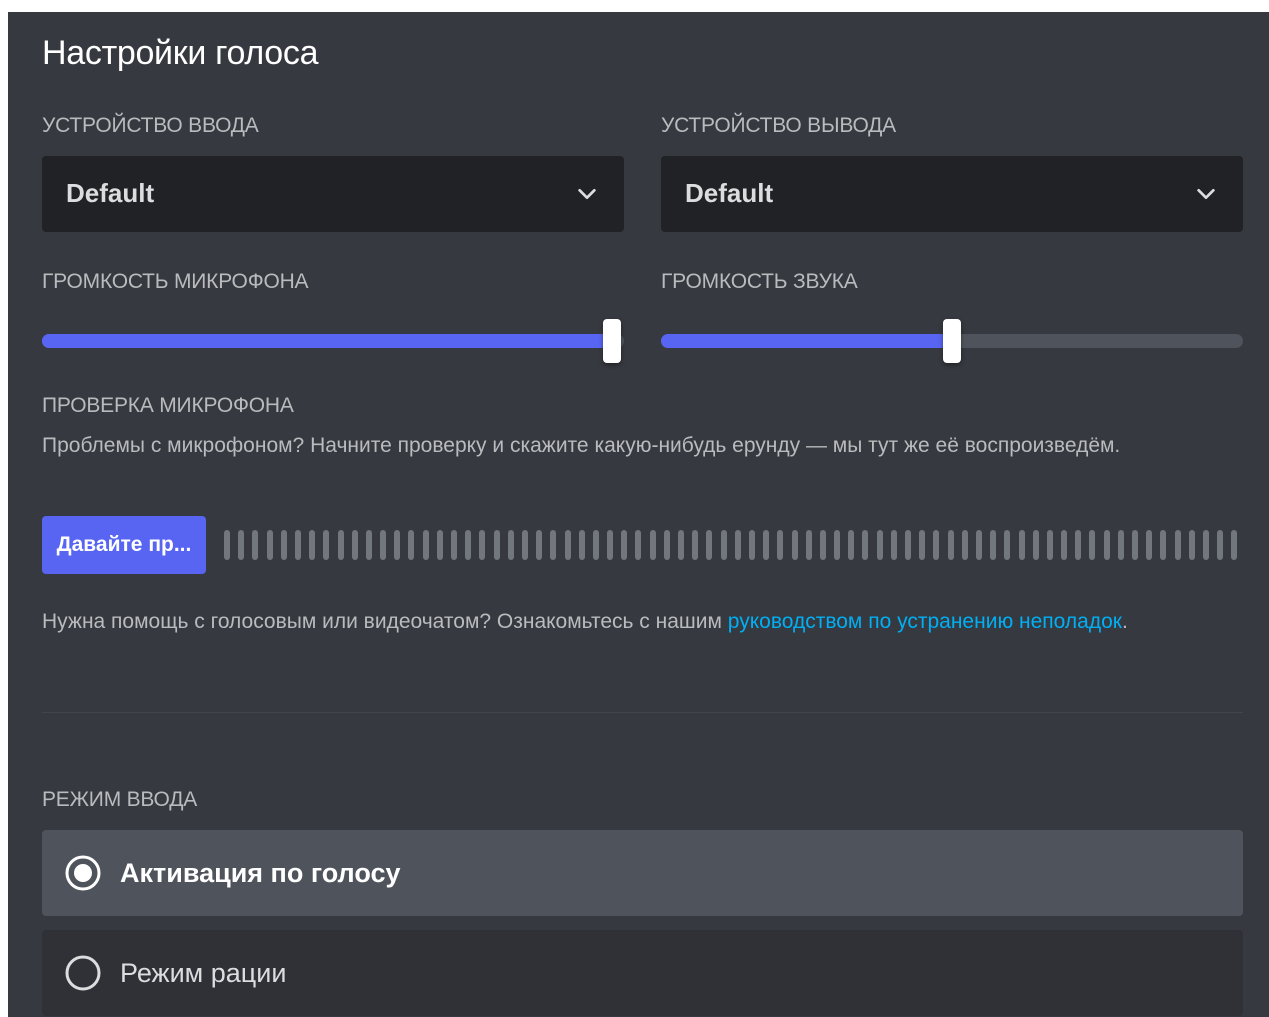 The height and width of the screenshot is (1017, 1269). I want to click on radio-selected-icon, so click(83, 873).